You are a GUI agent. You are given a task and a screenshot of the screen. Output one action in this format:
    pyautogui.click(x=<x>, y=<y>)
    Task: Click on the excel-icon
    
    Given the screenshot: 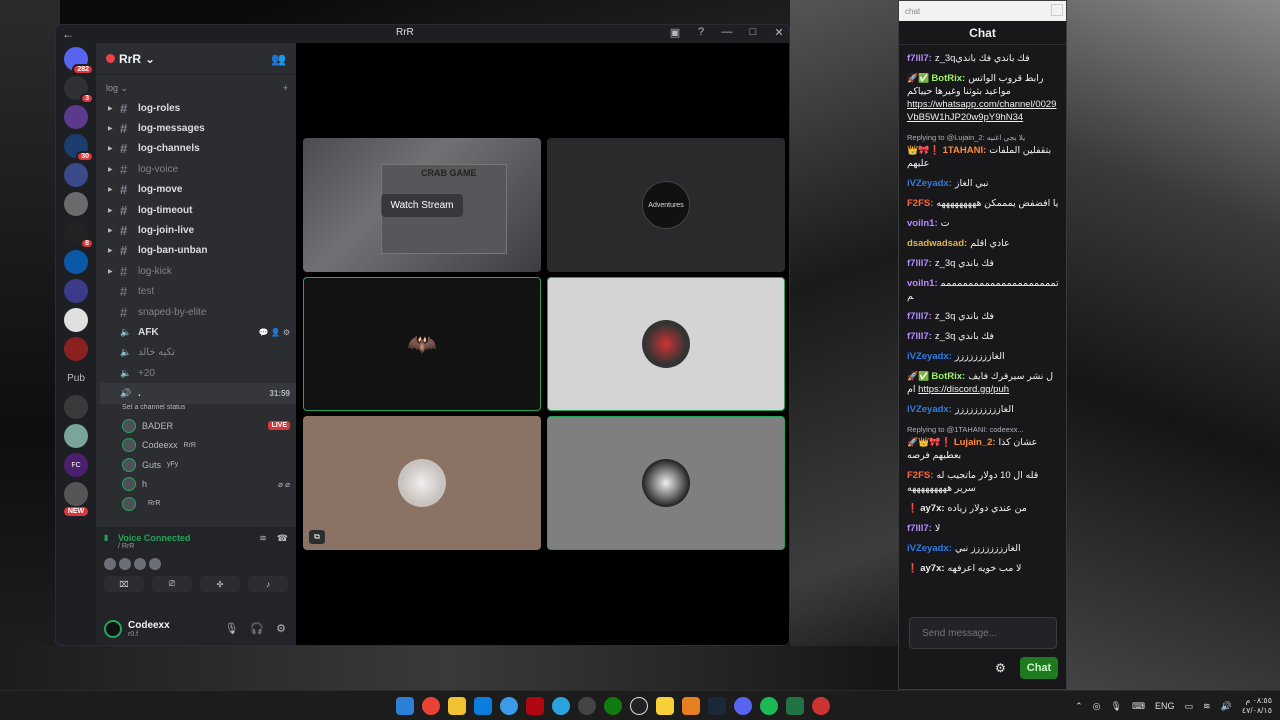 What is the action you would take?
    pyautogui.click(x=795, y=706)
    